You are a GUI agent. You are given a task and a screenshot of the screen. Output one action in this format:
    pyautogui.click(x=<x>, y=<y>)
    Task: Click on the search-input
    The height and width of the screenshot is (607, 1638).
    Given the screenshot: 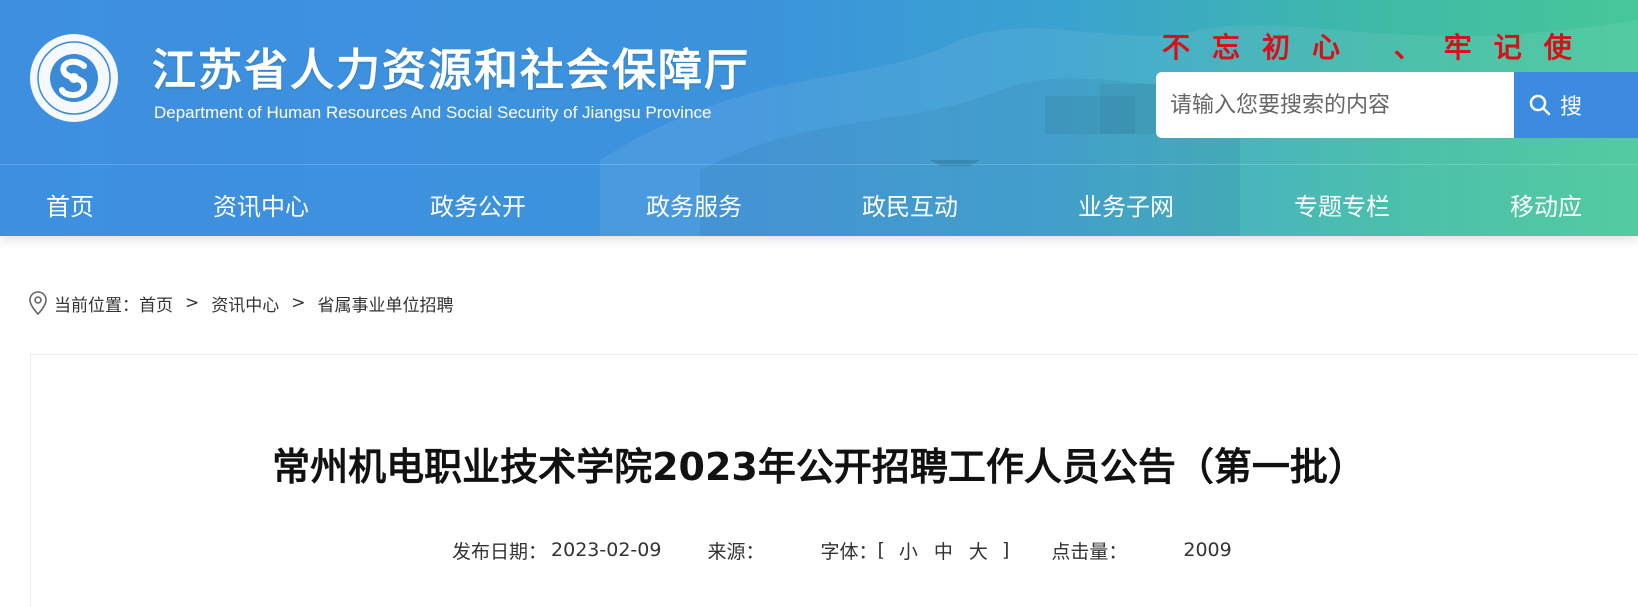 What is the action you would take?
    pyautogui.click(x=1336, y=105)
    